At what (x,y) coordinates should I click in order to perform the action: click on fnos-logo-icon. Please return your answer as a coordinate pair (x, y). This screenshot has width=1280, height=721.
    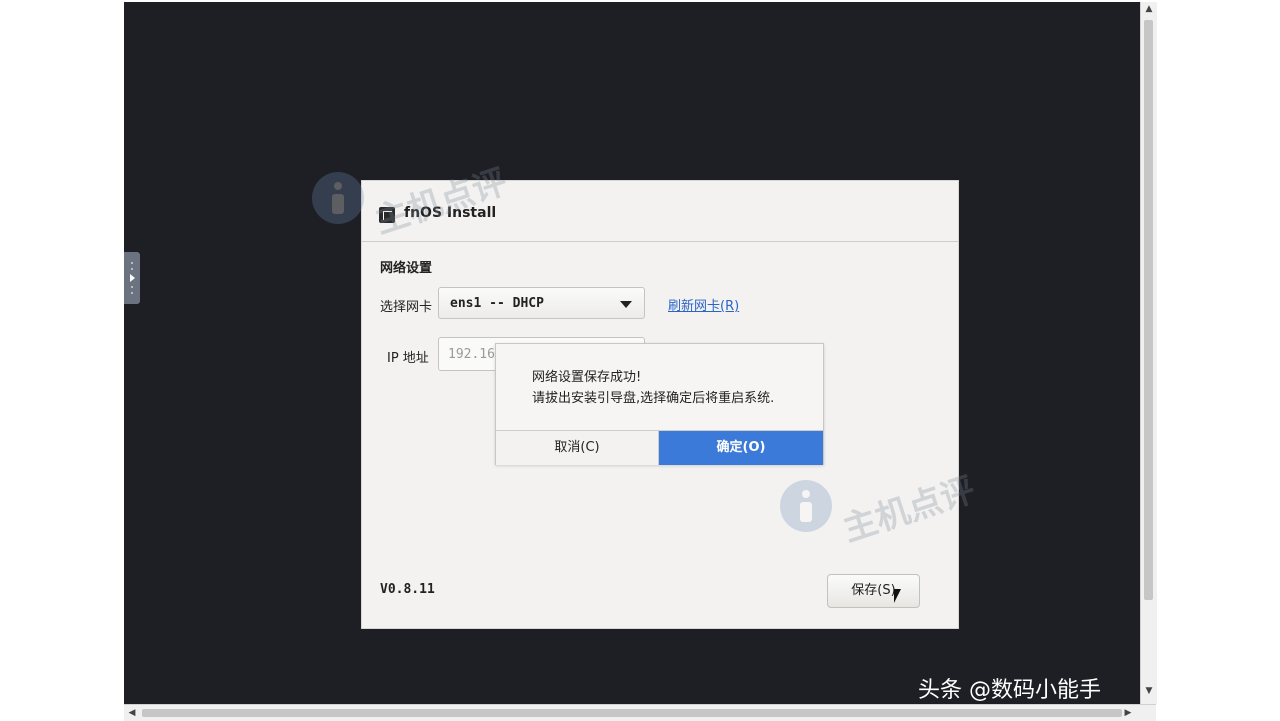
    Looking at the image, I should click on (387, 215).